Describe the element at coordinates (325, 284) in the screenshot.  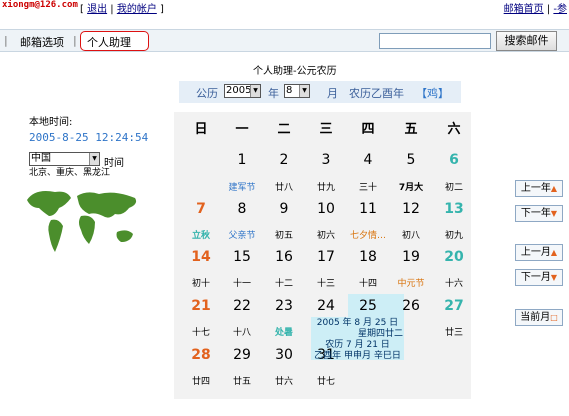
I see `lunar-date-label: 十三` at that location.